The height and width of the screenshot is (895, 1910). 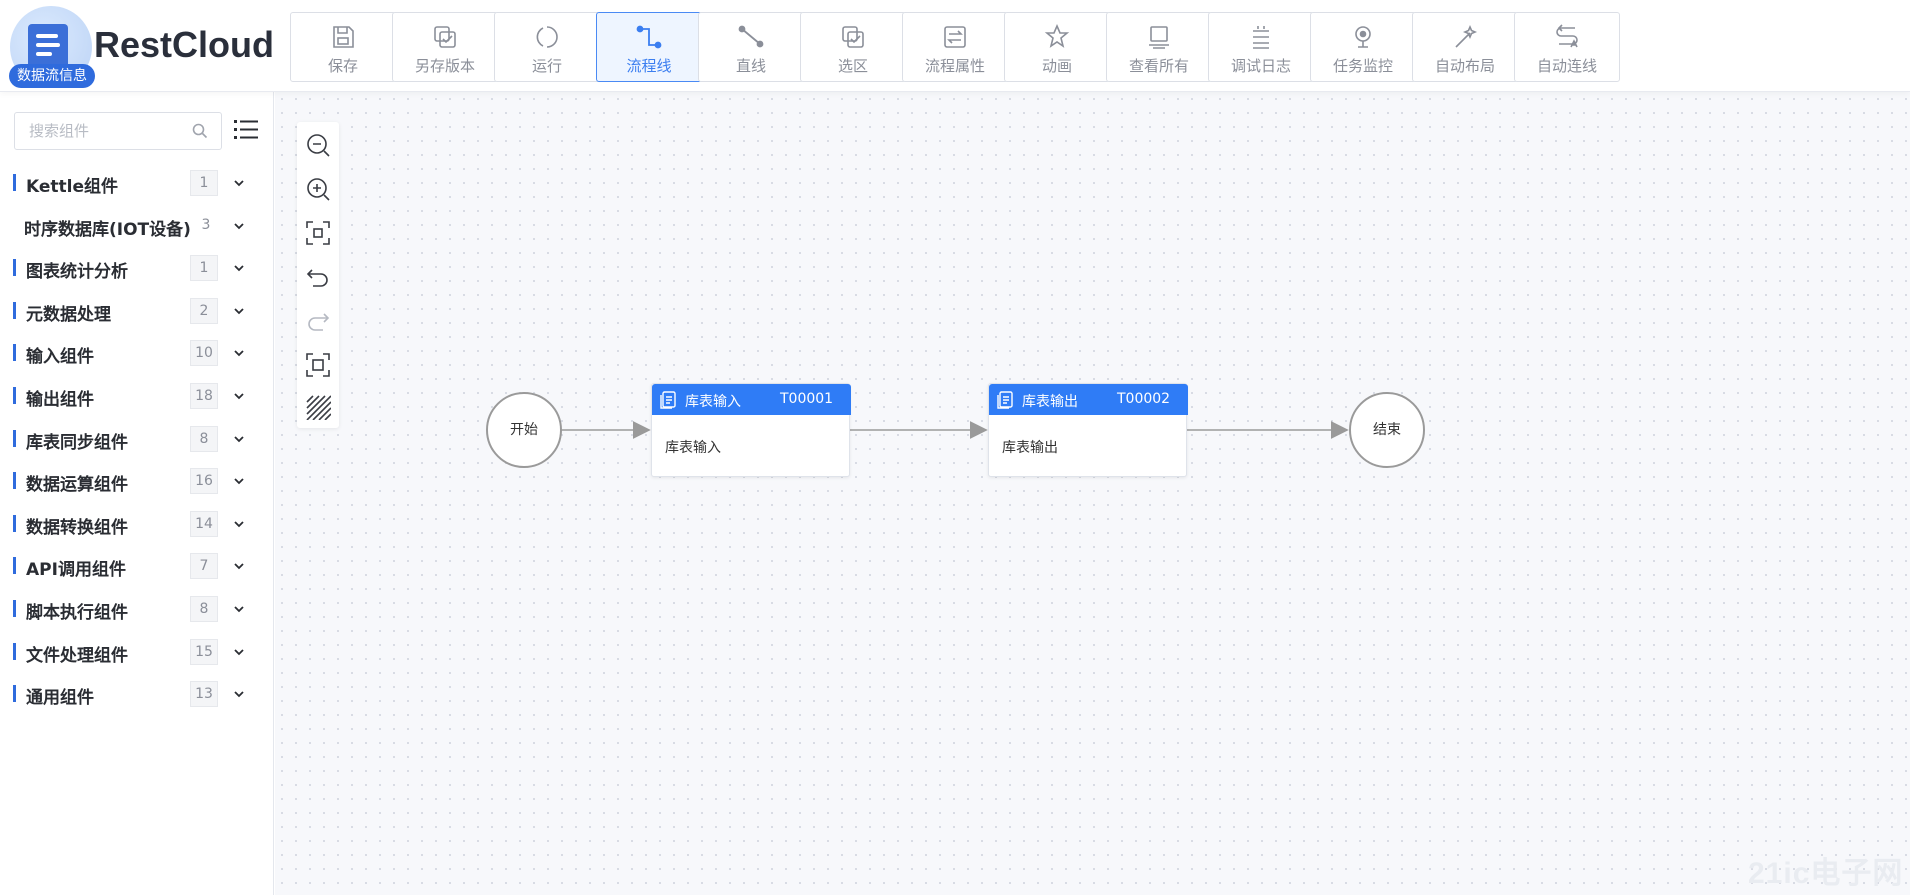 I want to click on category-count: 18, so click(x=204, y=395).